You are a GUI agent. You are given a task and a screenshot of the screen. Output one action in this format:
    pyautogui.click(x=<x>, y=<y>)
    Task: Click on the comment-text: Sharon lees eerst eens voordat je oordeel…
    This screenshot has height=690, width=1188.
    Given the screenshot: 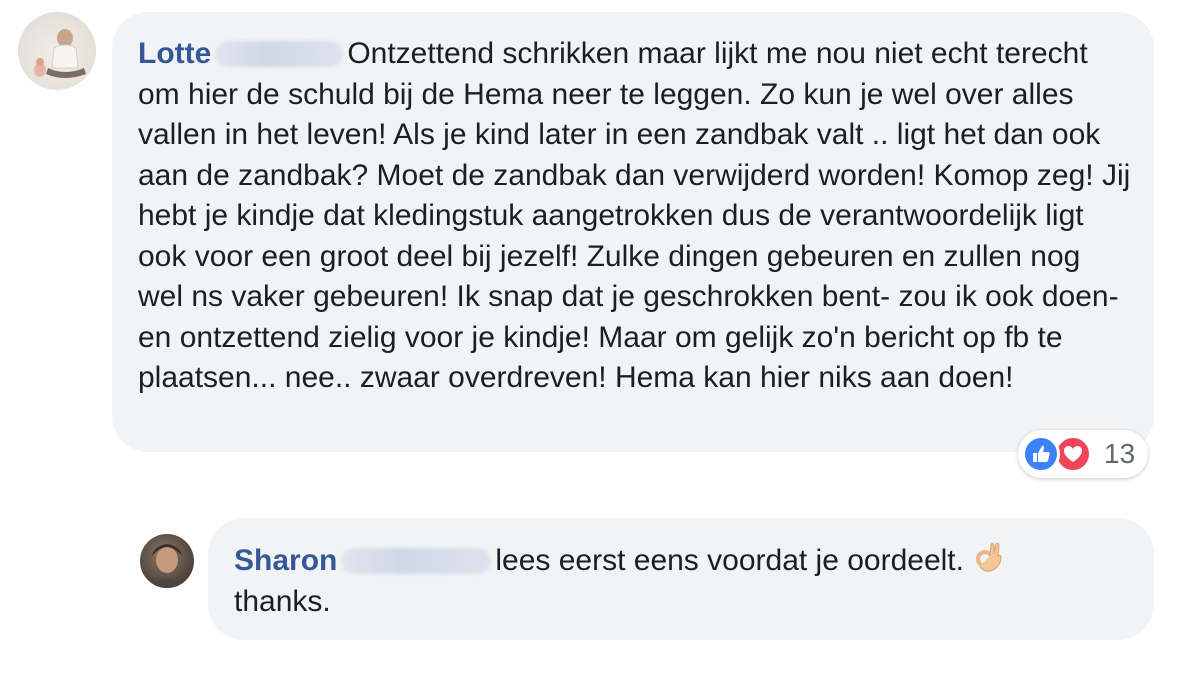 What is the action you would take?
    pyautogui.click(x=683, y=581)
    